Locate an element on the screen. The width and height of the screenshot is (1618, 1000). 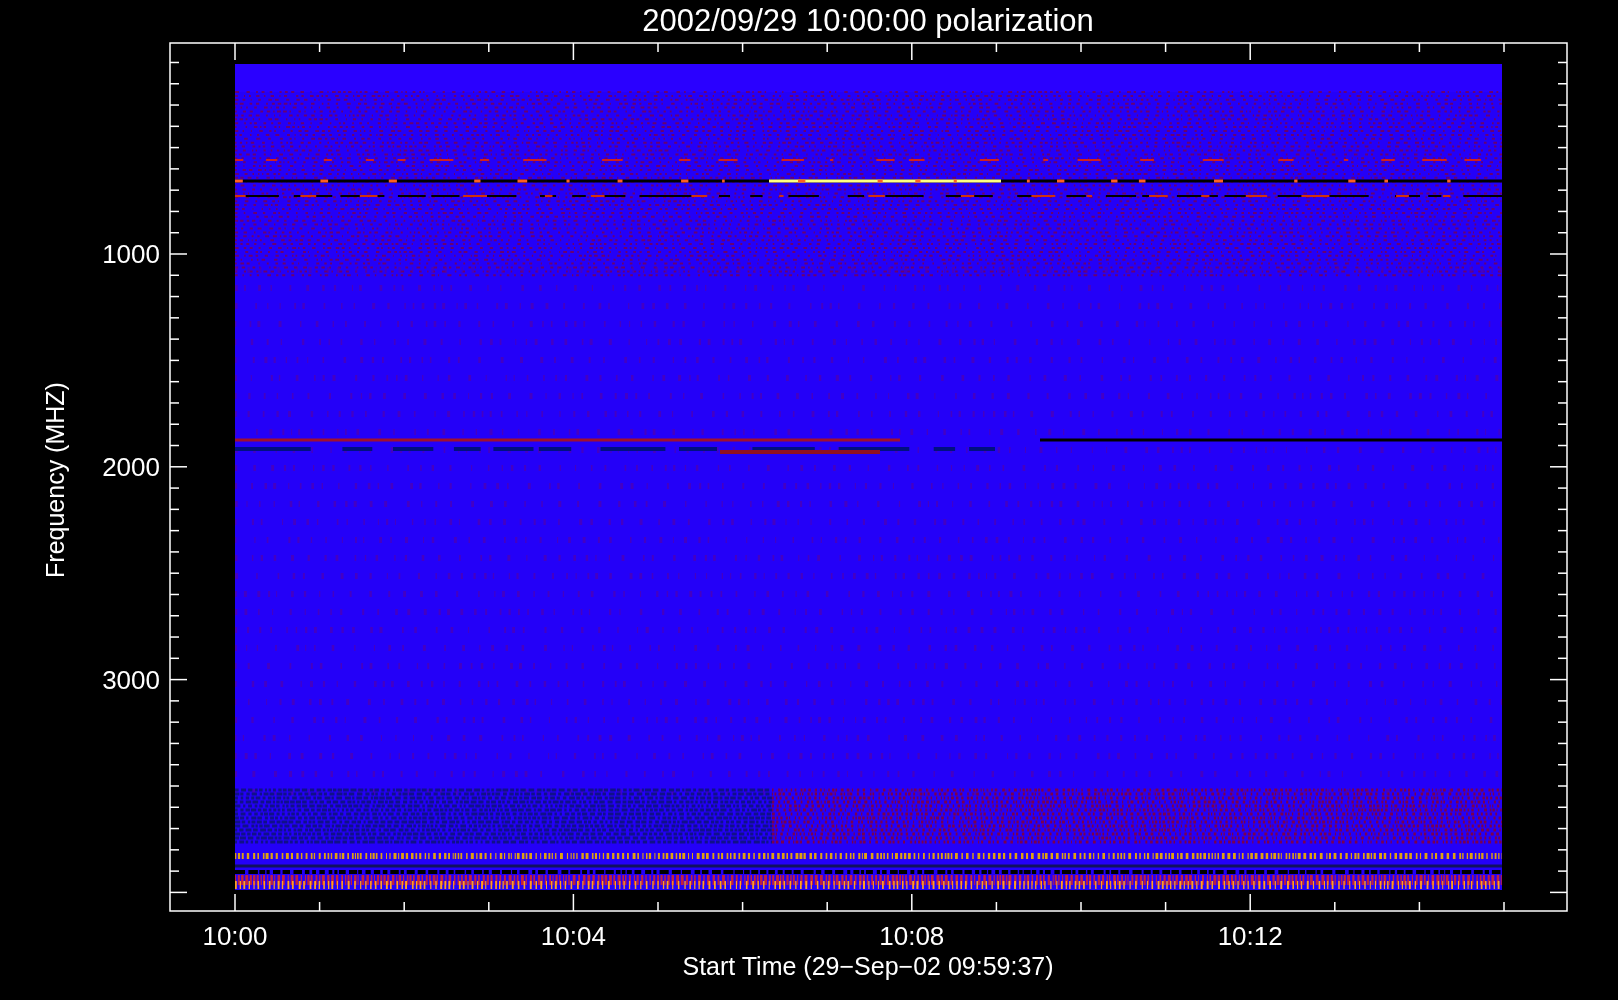
y-tick-label: 1000 is located at coordinates (131, 254).